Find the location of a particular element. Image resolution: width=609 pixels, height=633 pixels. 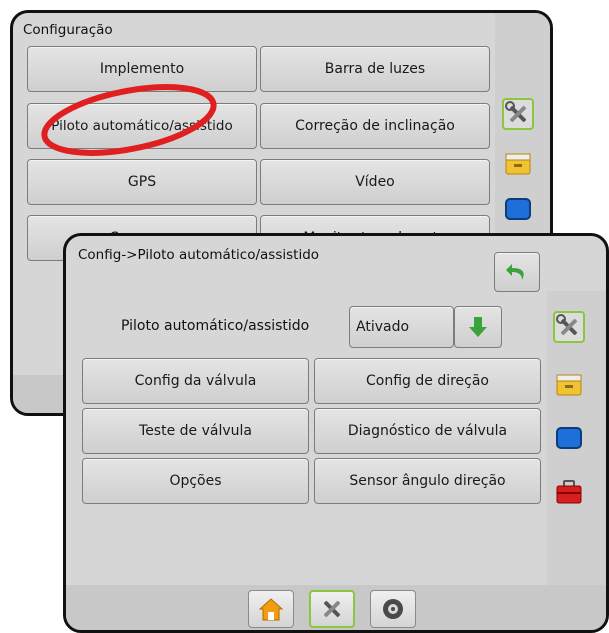

valve-test-button: Teste de válvula is located at coordinates (195, 431).